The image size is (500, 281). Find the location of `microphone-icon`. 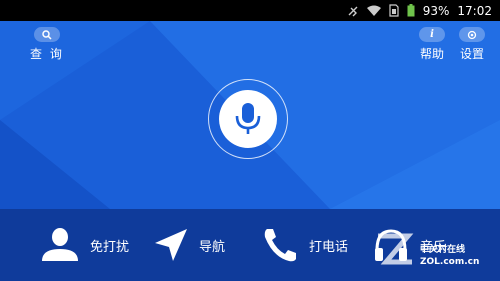

microphone-icon is located at coordinates (248, 118).